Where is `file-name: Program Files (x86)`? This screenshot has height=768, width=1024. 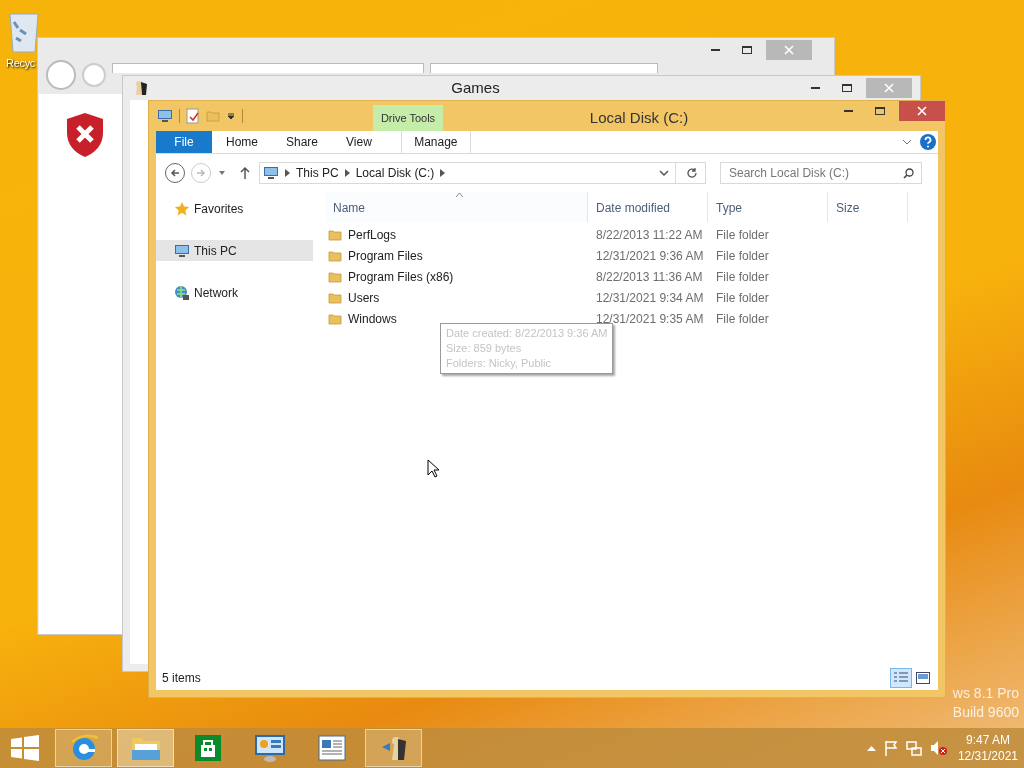 file-name: Program Files (x86) is located at coordinates (401, 276).